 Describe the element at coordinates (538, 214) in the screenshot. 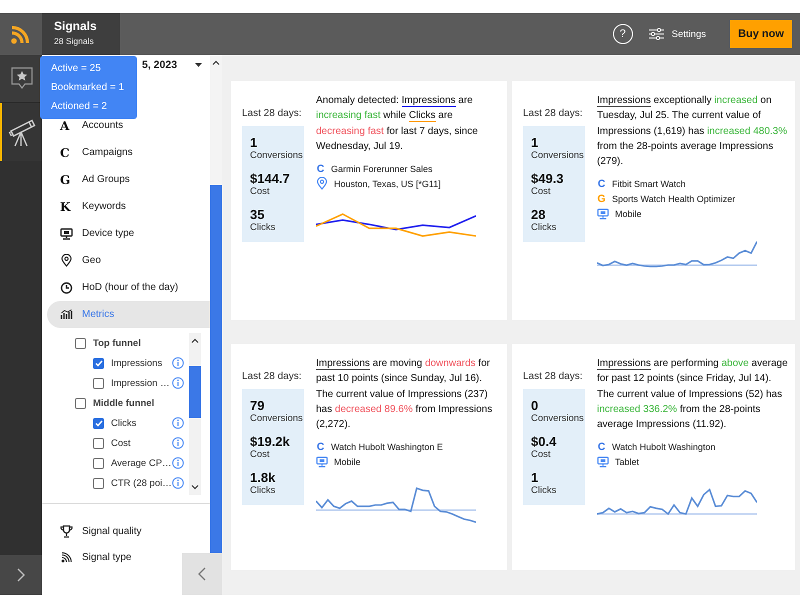

I see `stat-value: 28` at that location.